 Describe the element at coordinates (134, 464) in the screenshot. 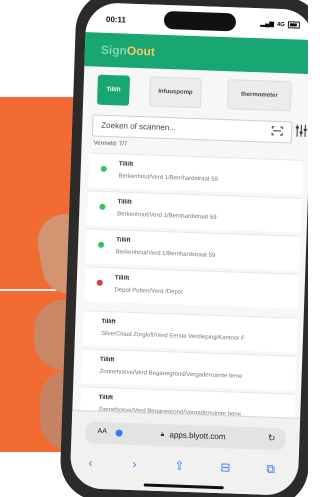

I see `forward-icon: ›` at that location.